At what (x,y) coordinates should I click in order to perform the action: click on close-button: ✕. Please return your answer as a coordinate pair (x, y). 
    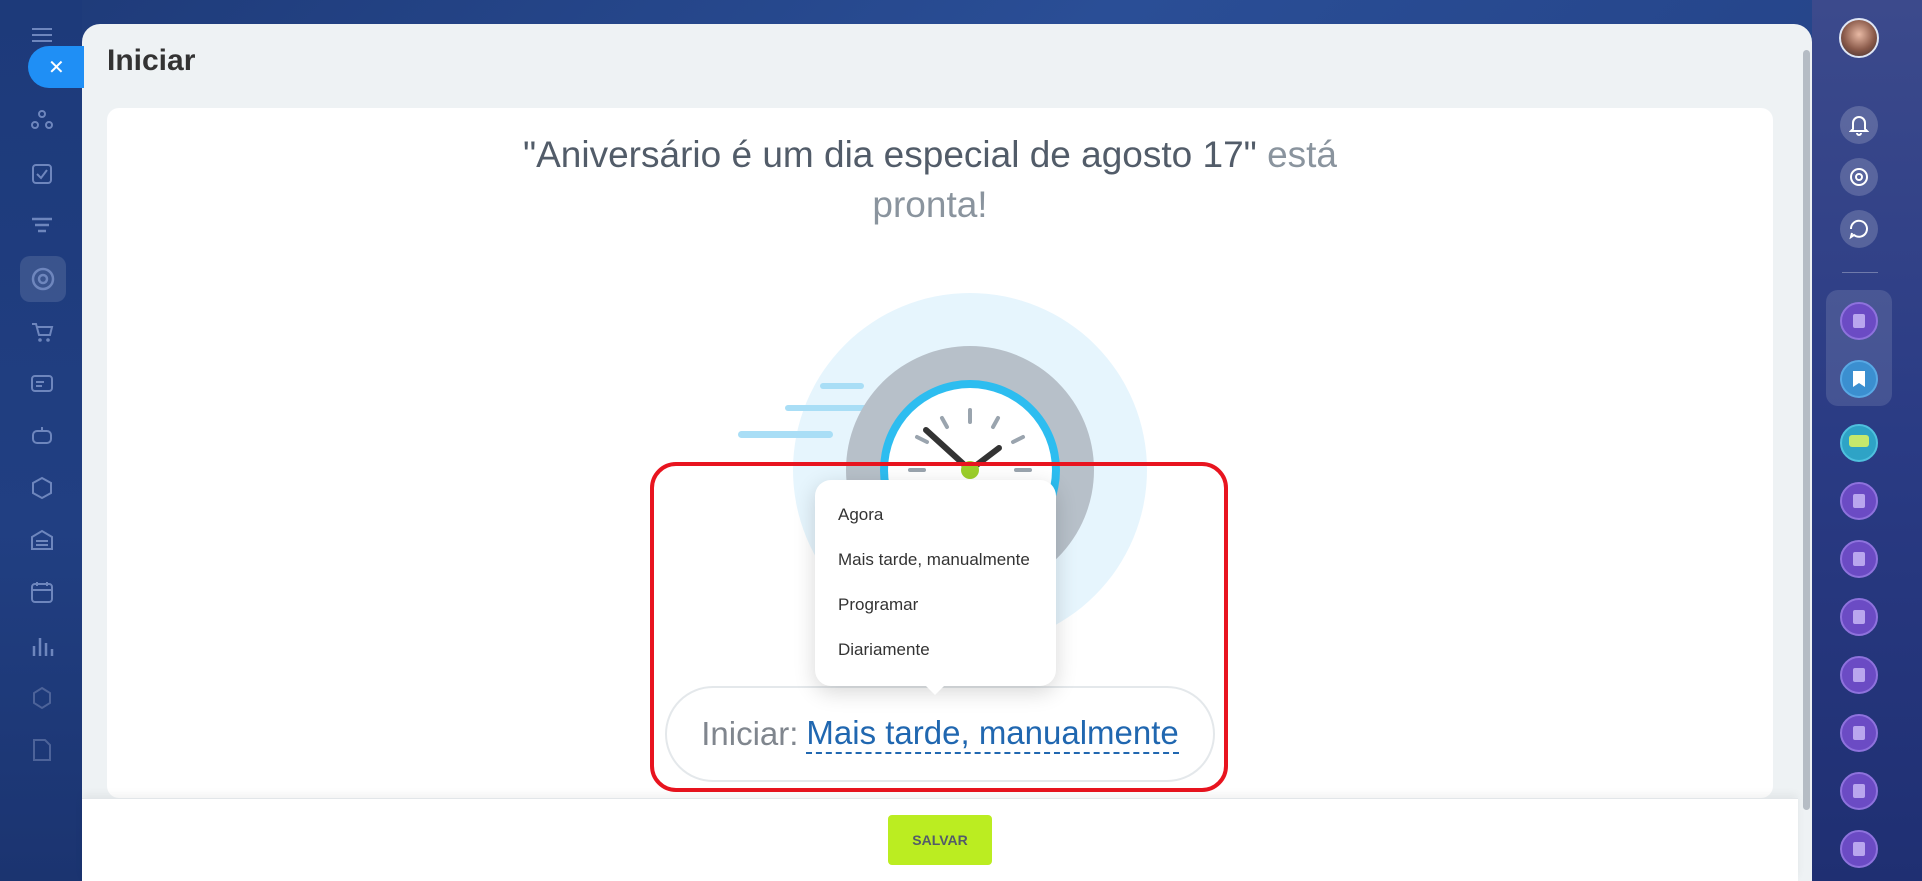
    Looking at the image, I should click on (56, 67).